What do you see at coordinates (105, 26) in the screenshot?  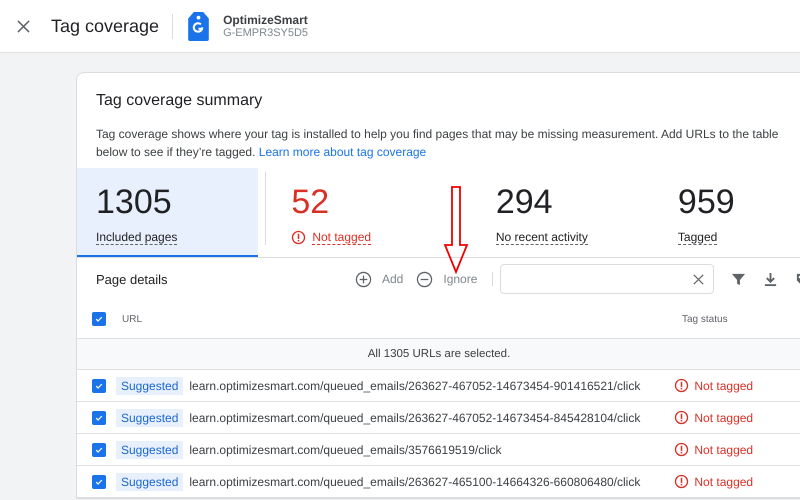 I see `page-title: Tag coverage` at bounding box center [105, 26].